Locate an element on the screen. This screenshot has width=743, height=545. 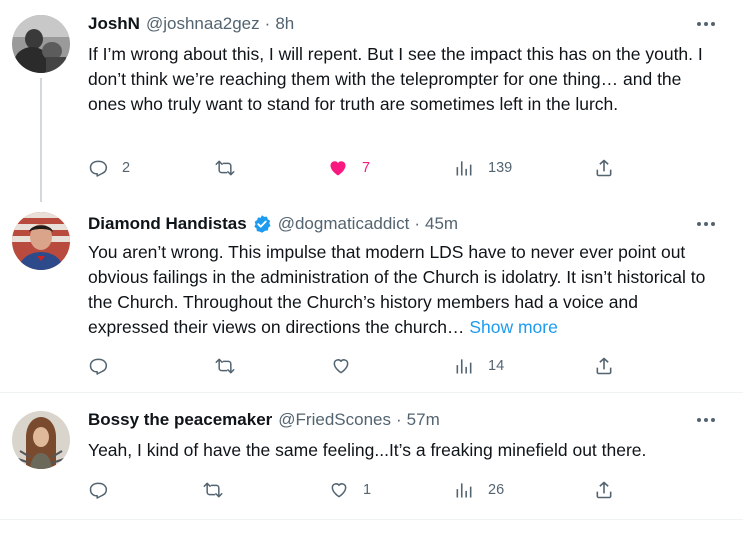
display-name: JoshN is located at coordinates (114, 24).